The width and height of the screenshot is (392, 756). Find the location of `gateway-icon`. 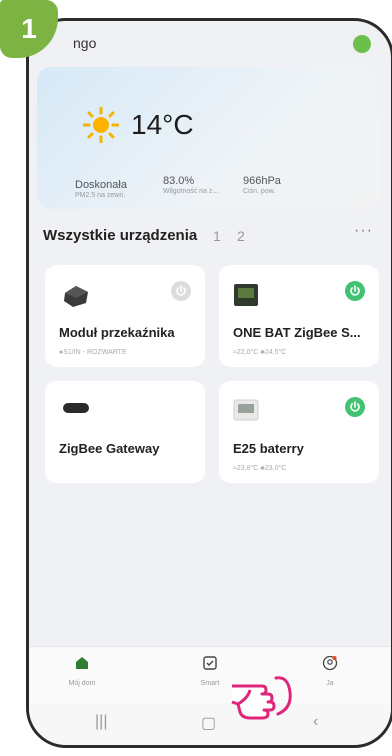

gateway-icon is located at coordinates (76, 408).